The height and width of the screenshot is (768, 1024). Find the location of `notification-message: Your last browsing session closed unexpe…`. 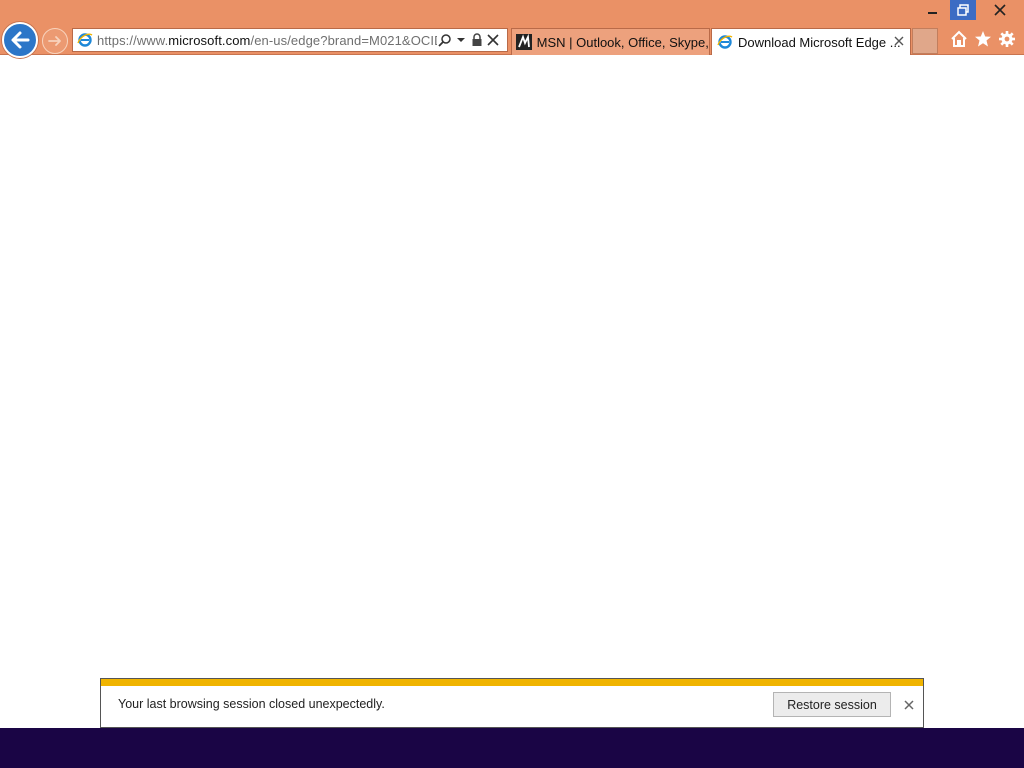

notification-message: Your last browsing session closed unexpe… is located at coordinates (251, 704).